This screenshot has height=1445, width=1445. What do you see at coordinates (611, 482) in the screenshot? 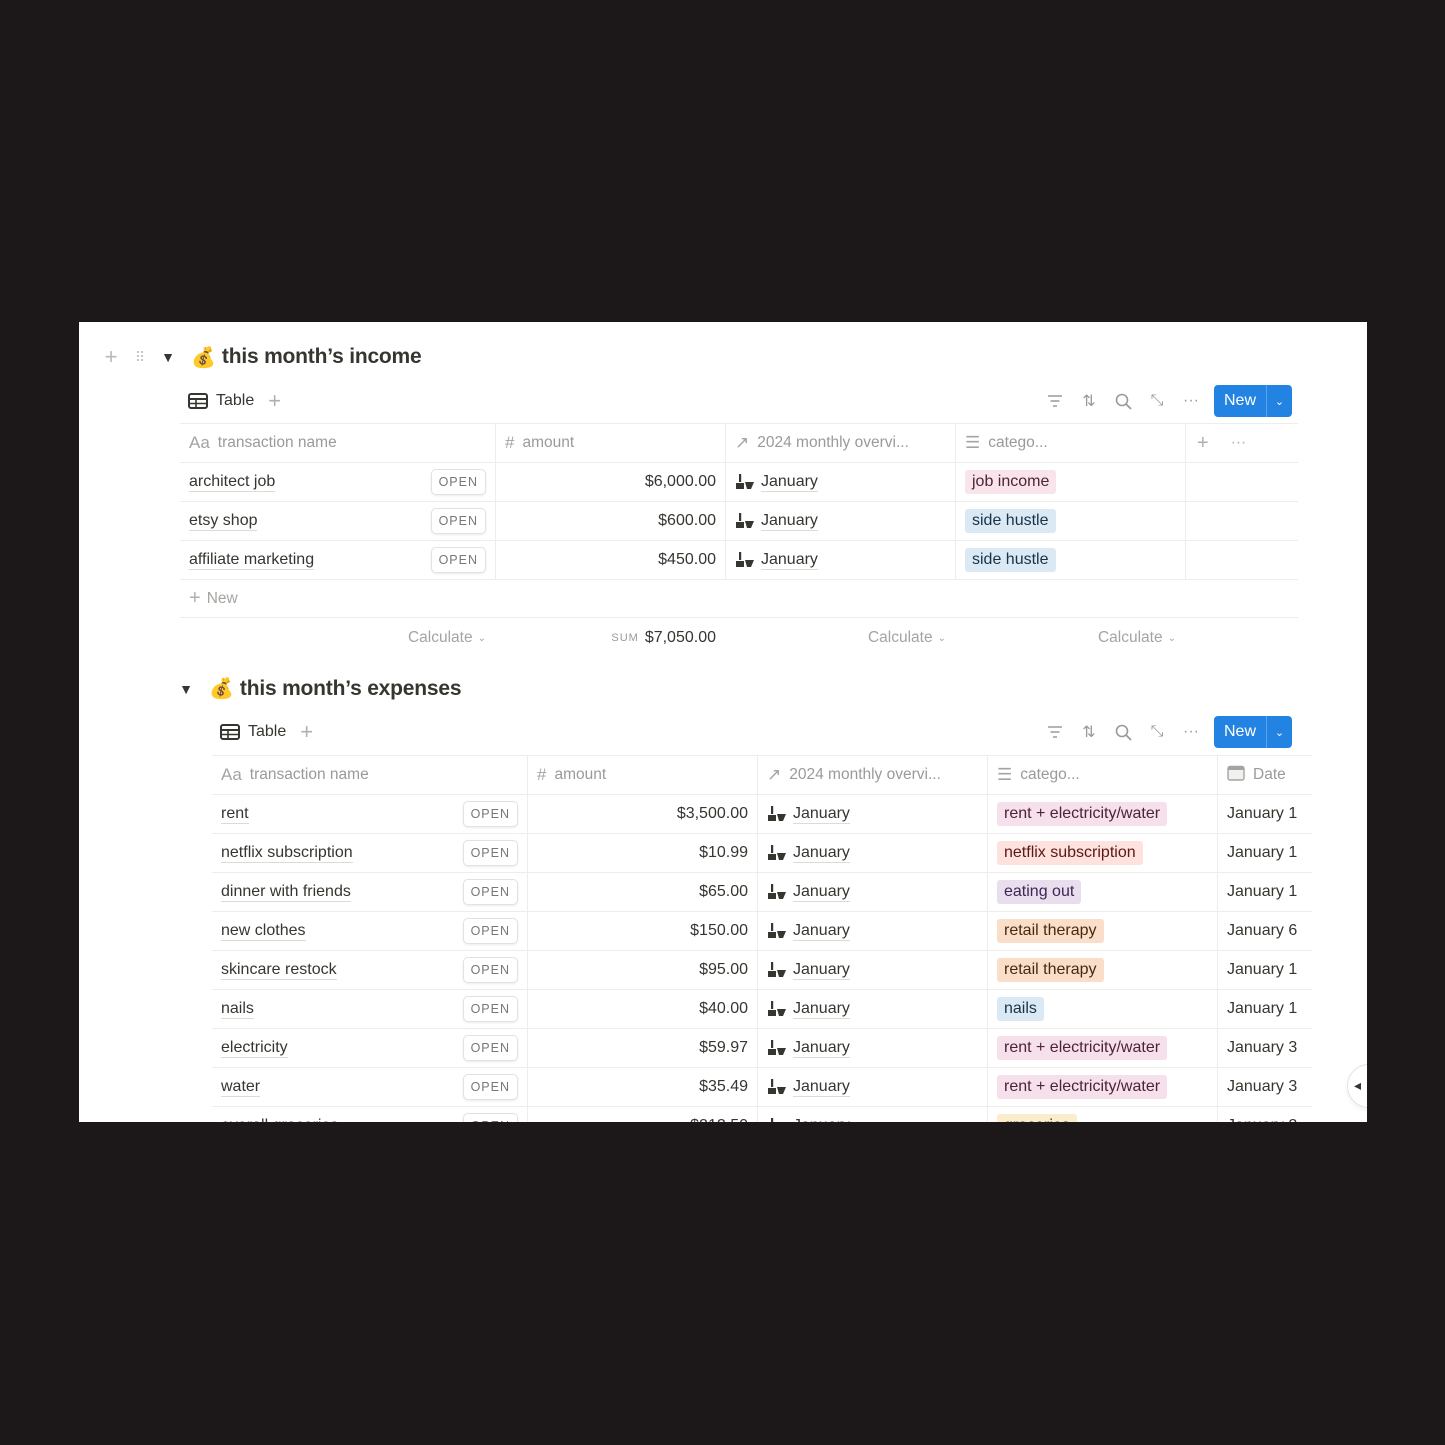
I see `amount-cell: $6,000.00` at bounding box center [611, 482].